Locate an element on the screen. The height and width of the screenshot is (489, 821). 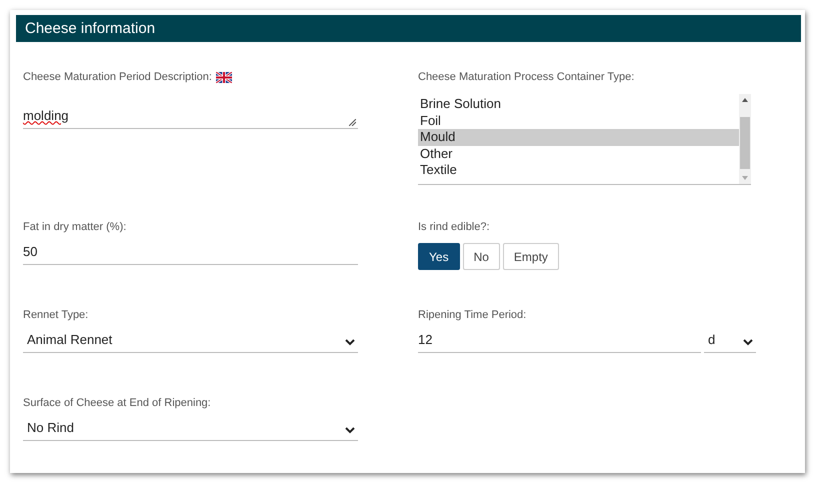
input-field: 50 is located at coordinates (190, 251).